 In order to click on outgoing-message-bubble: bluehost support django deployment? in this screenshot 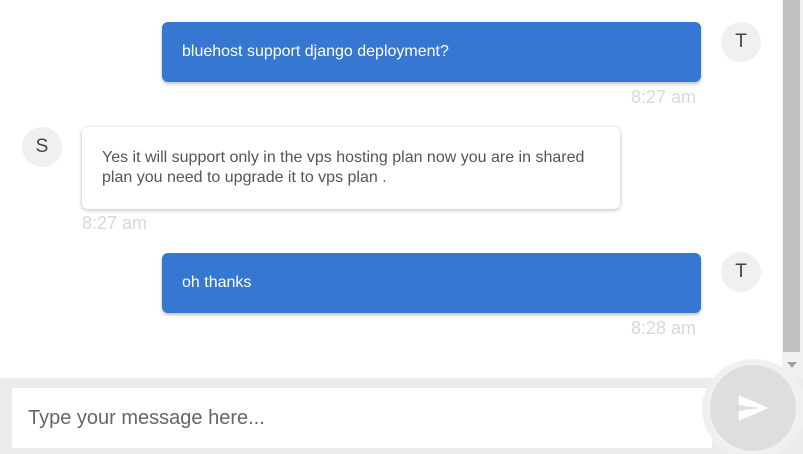, I will do `click(431, 52)`.